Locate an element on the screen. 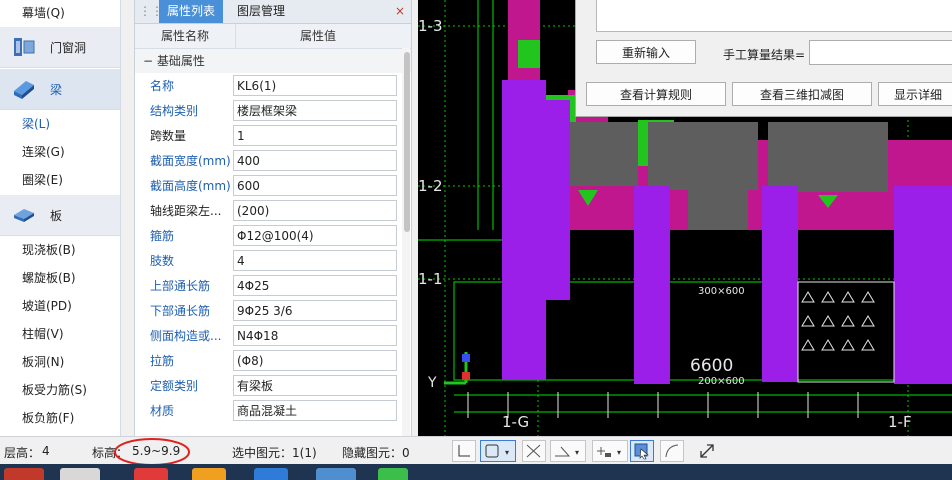 The width and height of the screenshot is (952, 480). orthogonal-button is located at coordinates (464, 451).